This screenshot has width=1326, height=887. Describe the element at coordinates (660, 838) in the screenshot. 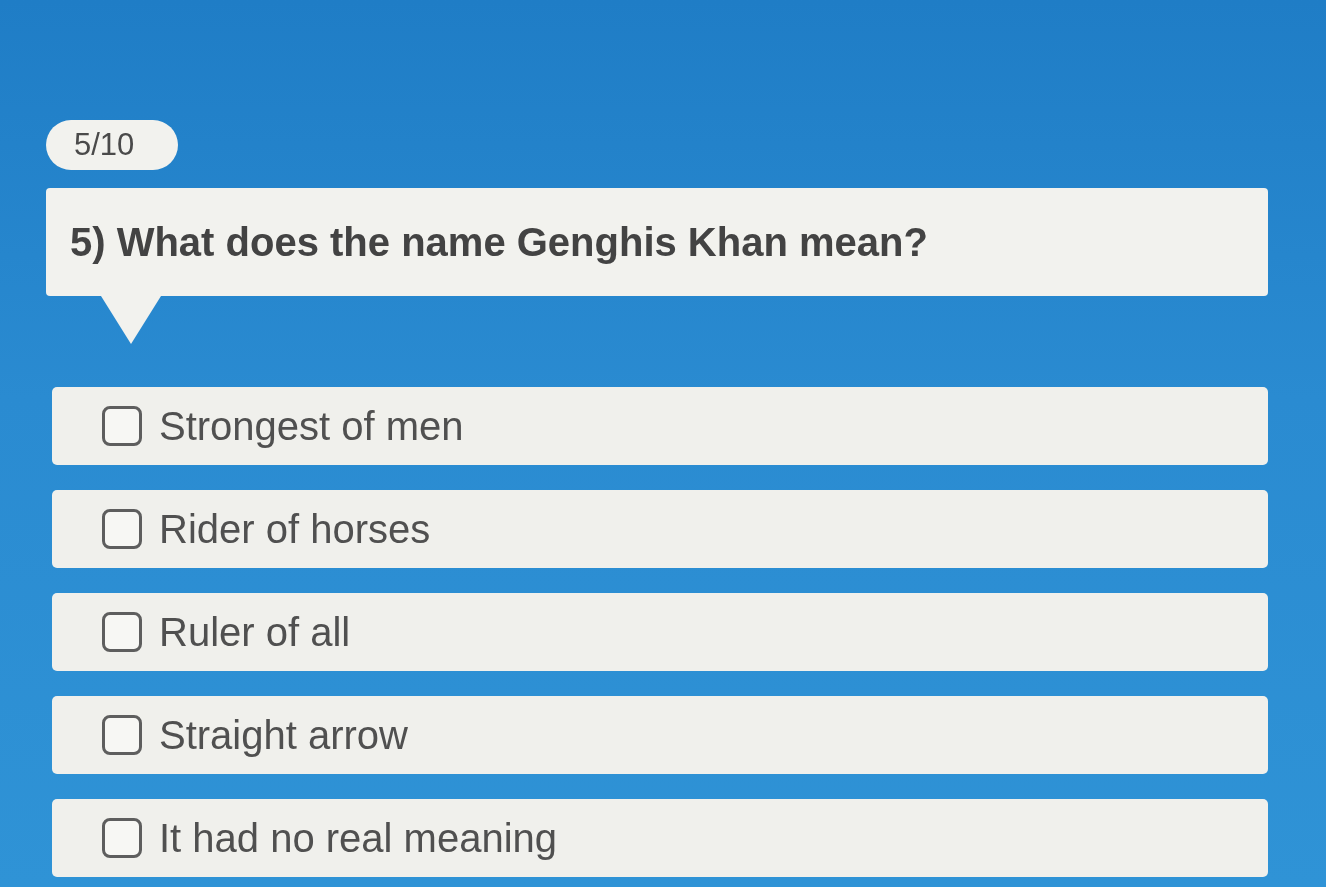

I see `answer-option: It had no real meaning` at that location.